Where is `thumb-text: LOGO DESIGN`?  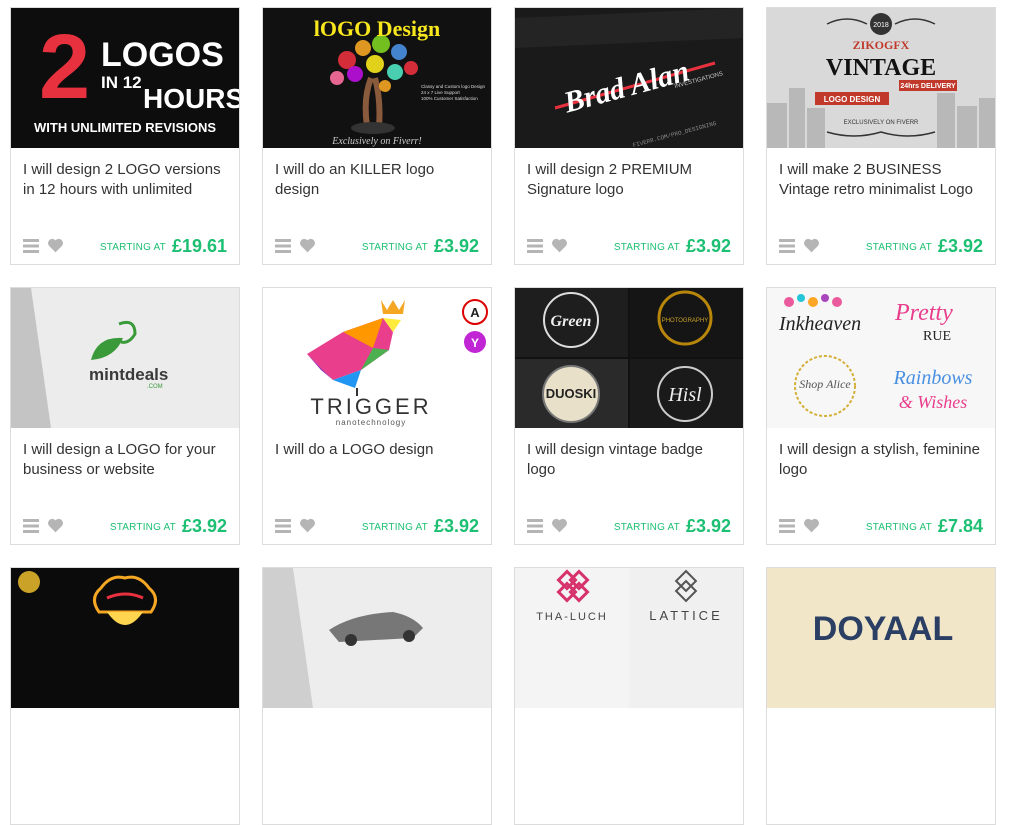
thumb-text: LOGO DESIGN is located at coordinates (852, 99).